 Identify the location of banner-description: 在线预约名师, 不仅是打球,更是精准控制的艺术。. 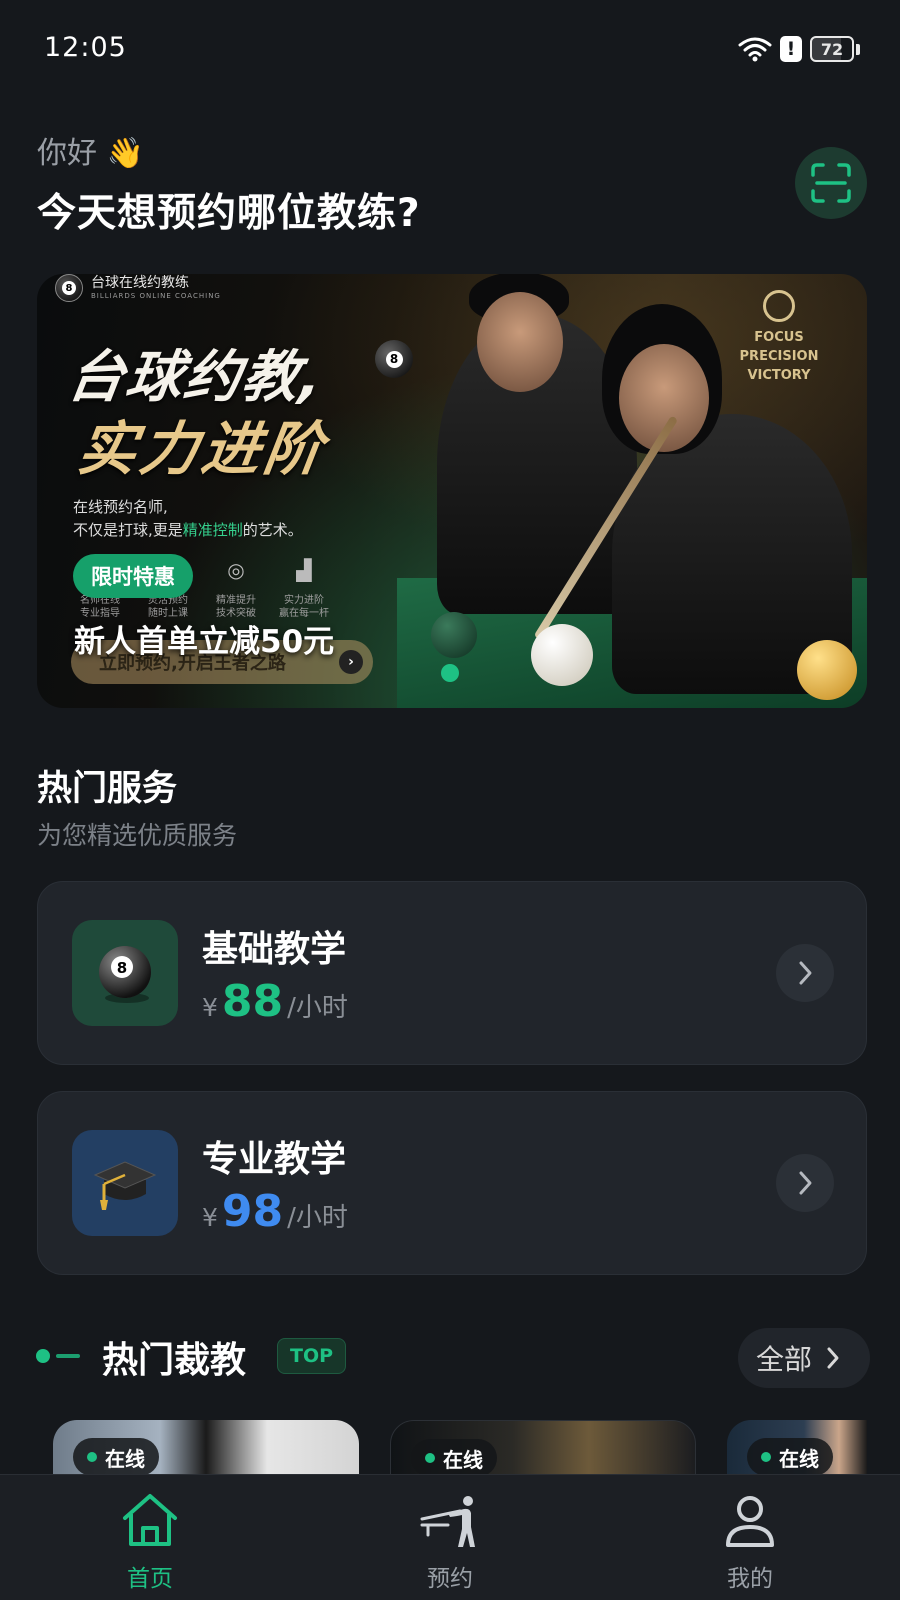
(188, 518).